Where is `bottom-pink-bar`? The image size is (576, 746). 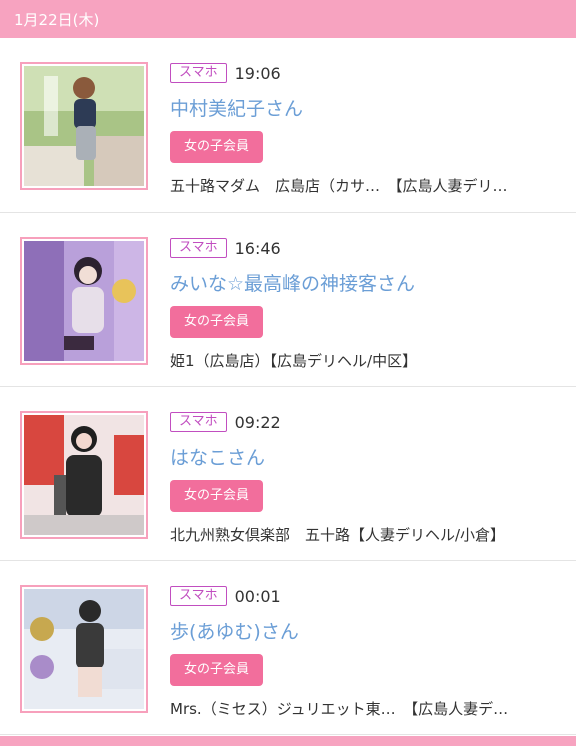
bottom-pink-bar is located at coordinates (288, 741).